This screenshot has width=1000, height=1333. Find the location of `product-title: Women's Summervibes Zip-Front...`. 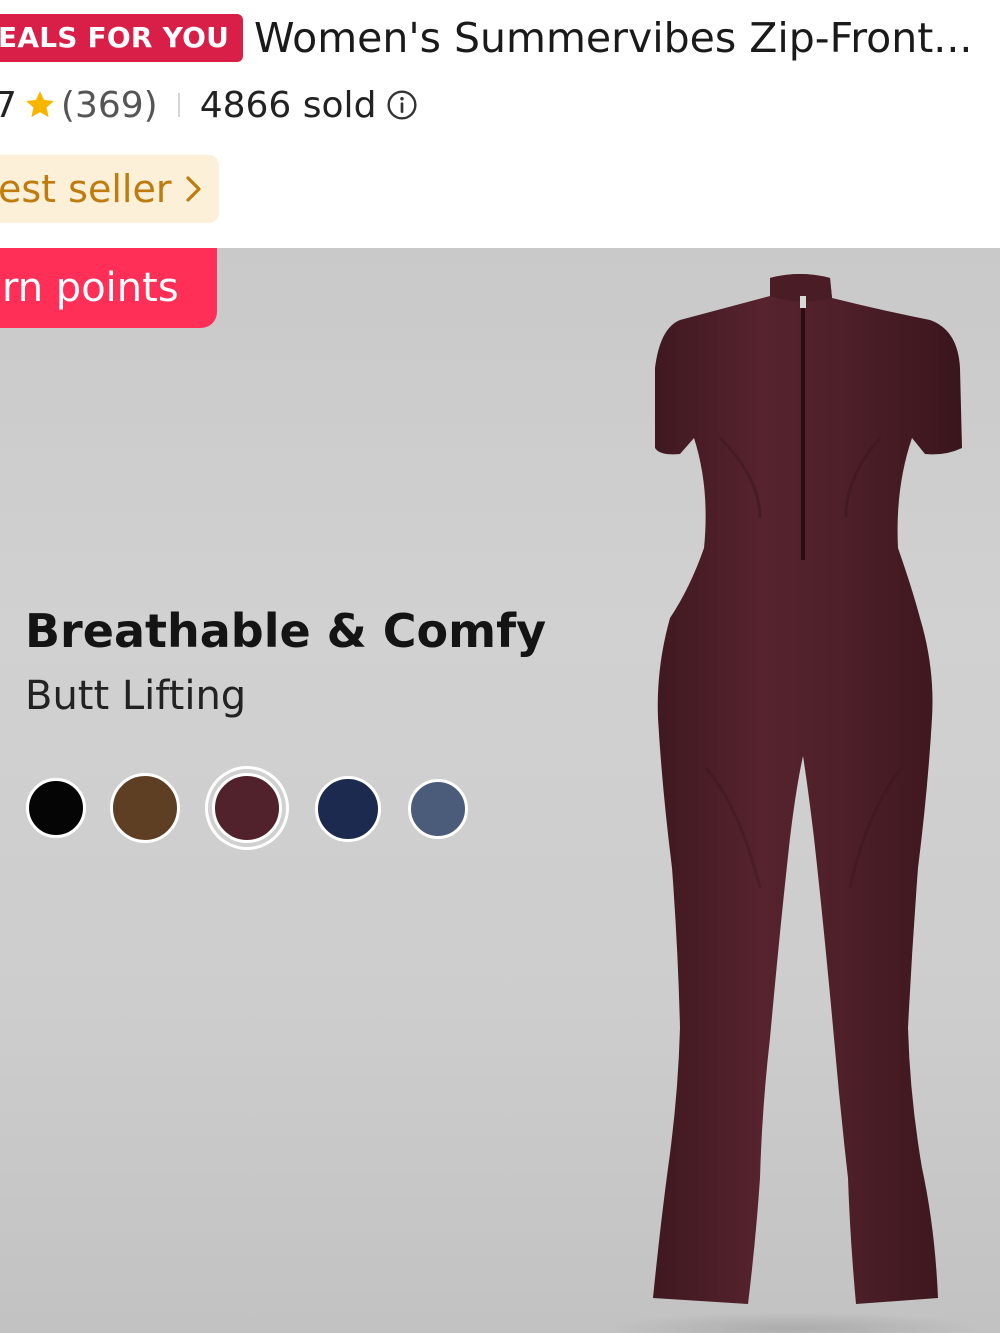

product-title: Women's Summervibes Zip-Front... is located at coordinates (613, 38).